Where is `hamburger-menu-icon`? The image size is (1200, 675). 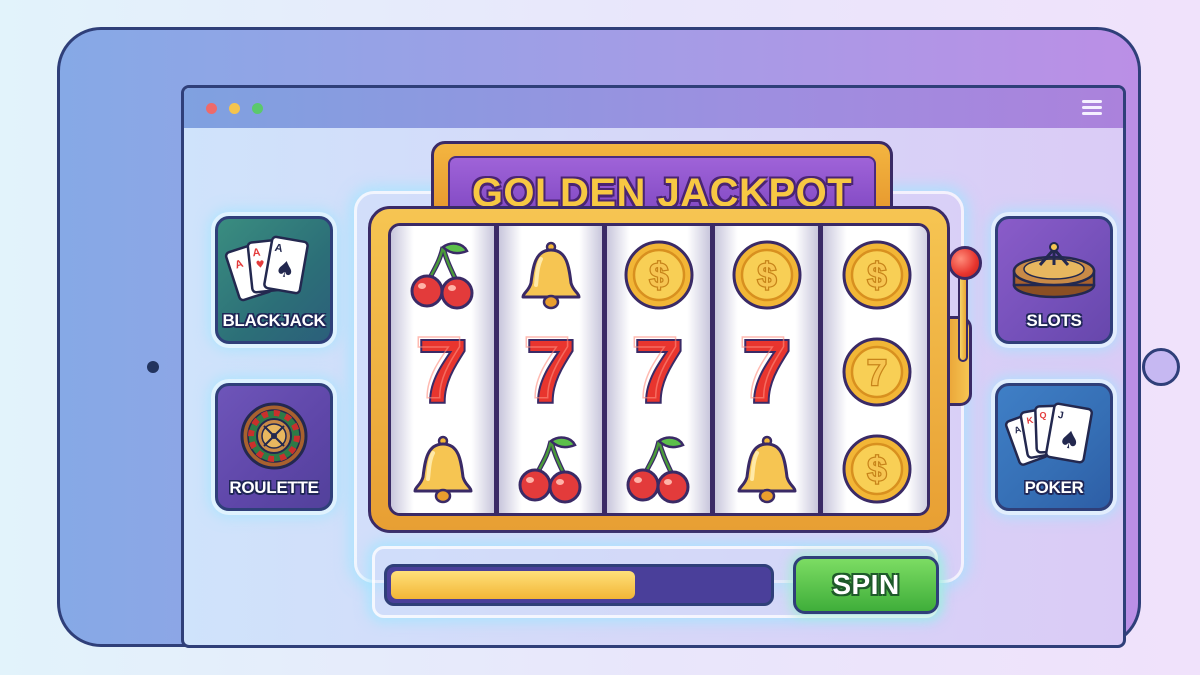
hamburger-menu-icon is located at coordinates (1092, 108).